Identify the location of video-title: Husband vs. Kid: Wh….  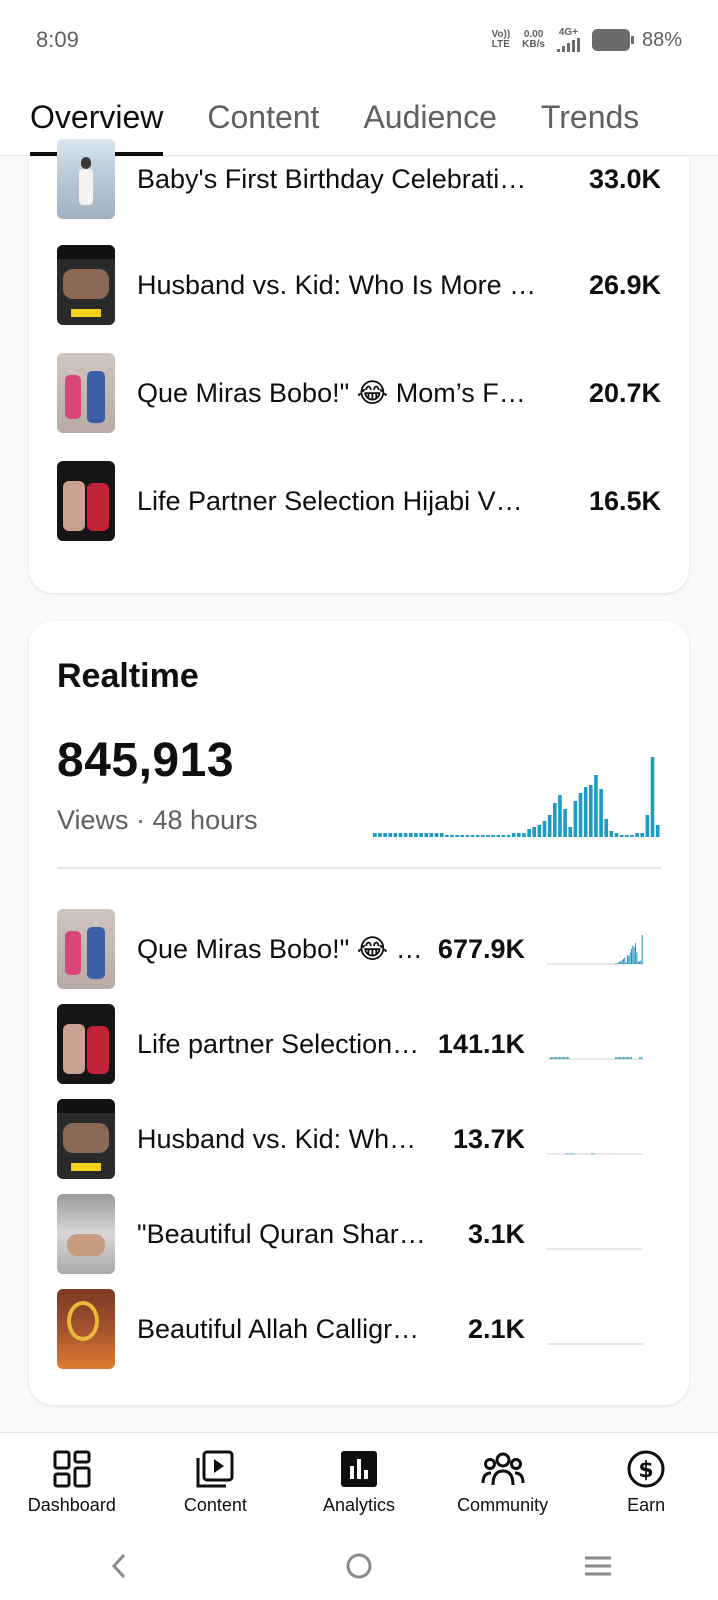
(277, 1138).